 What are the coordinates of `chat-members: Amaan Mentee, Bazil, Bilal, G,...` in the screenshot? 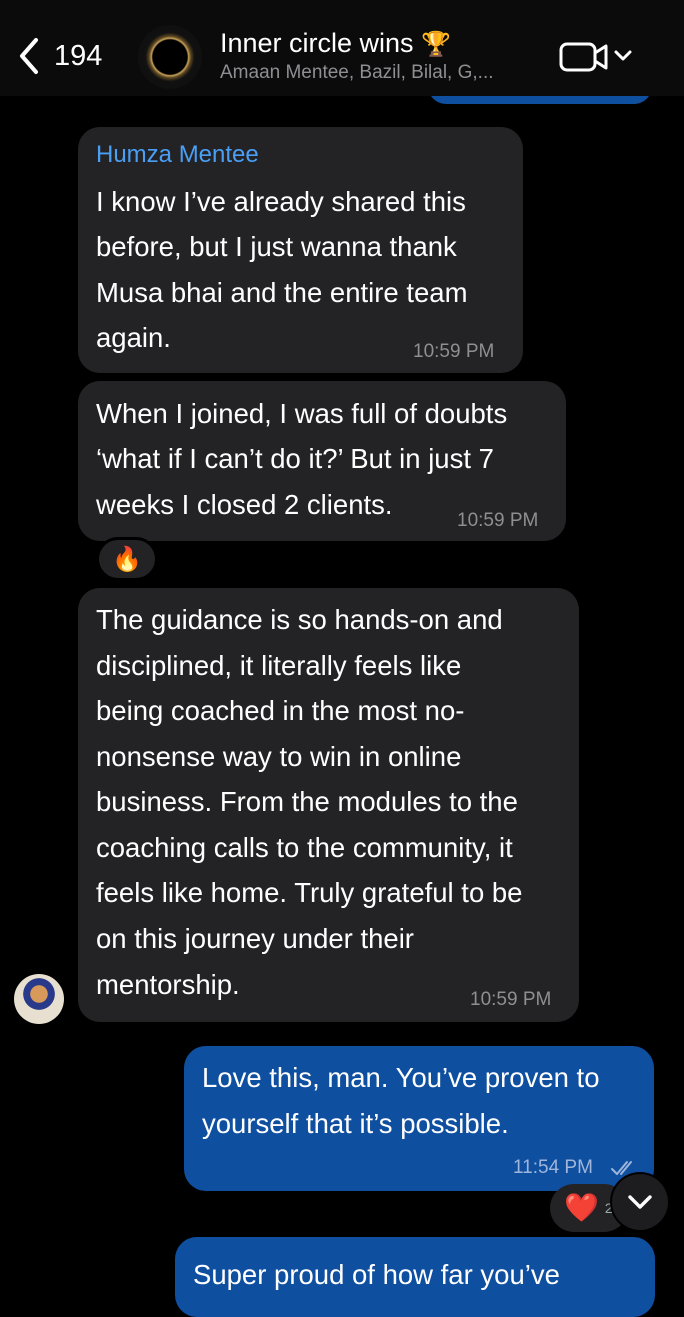 It's located at (357, 73).